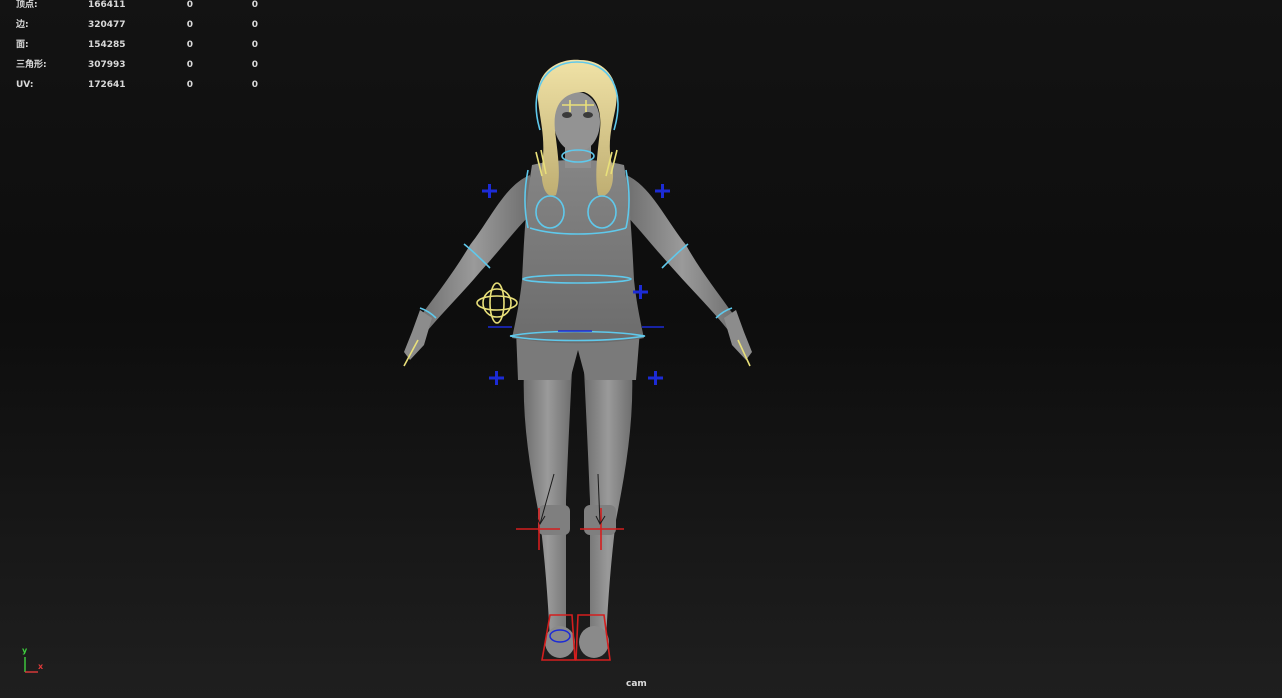 This screenshot has height=698, width=1282. I want to click on sweater, so click(578, 251).